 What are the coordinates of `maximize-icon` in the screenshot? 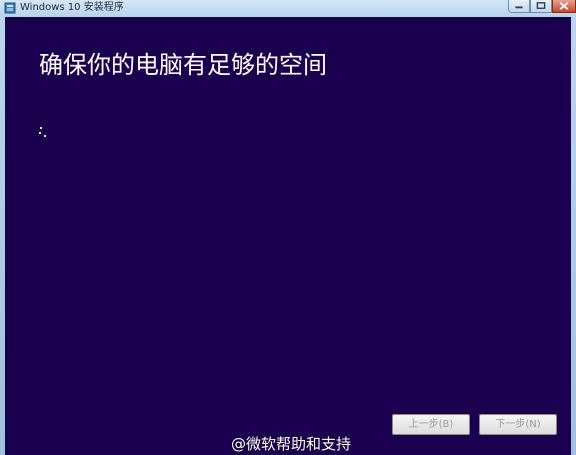 It's located at (541, 5).